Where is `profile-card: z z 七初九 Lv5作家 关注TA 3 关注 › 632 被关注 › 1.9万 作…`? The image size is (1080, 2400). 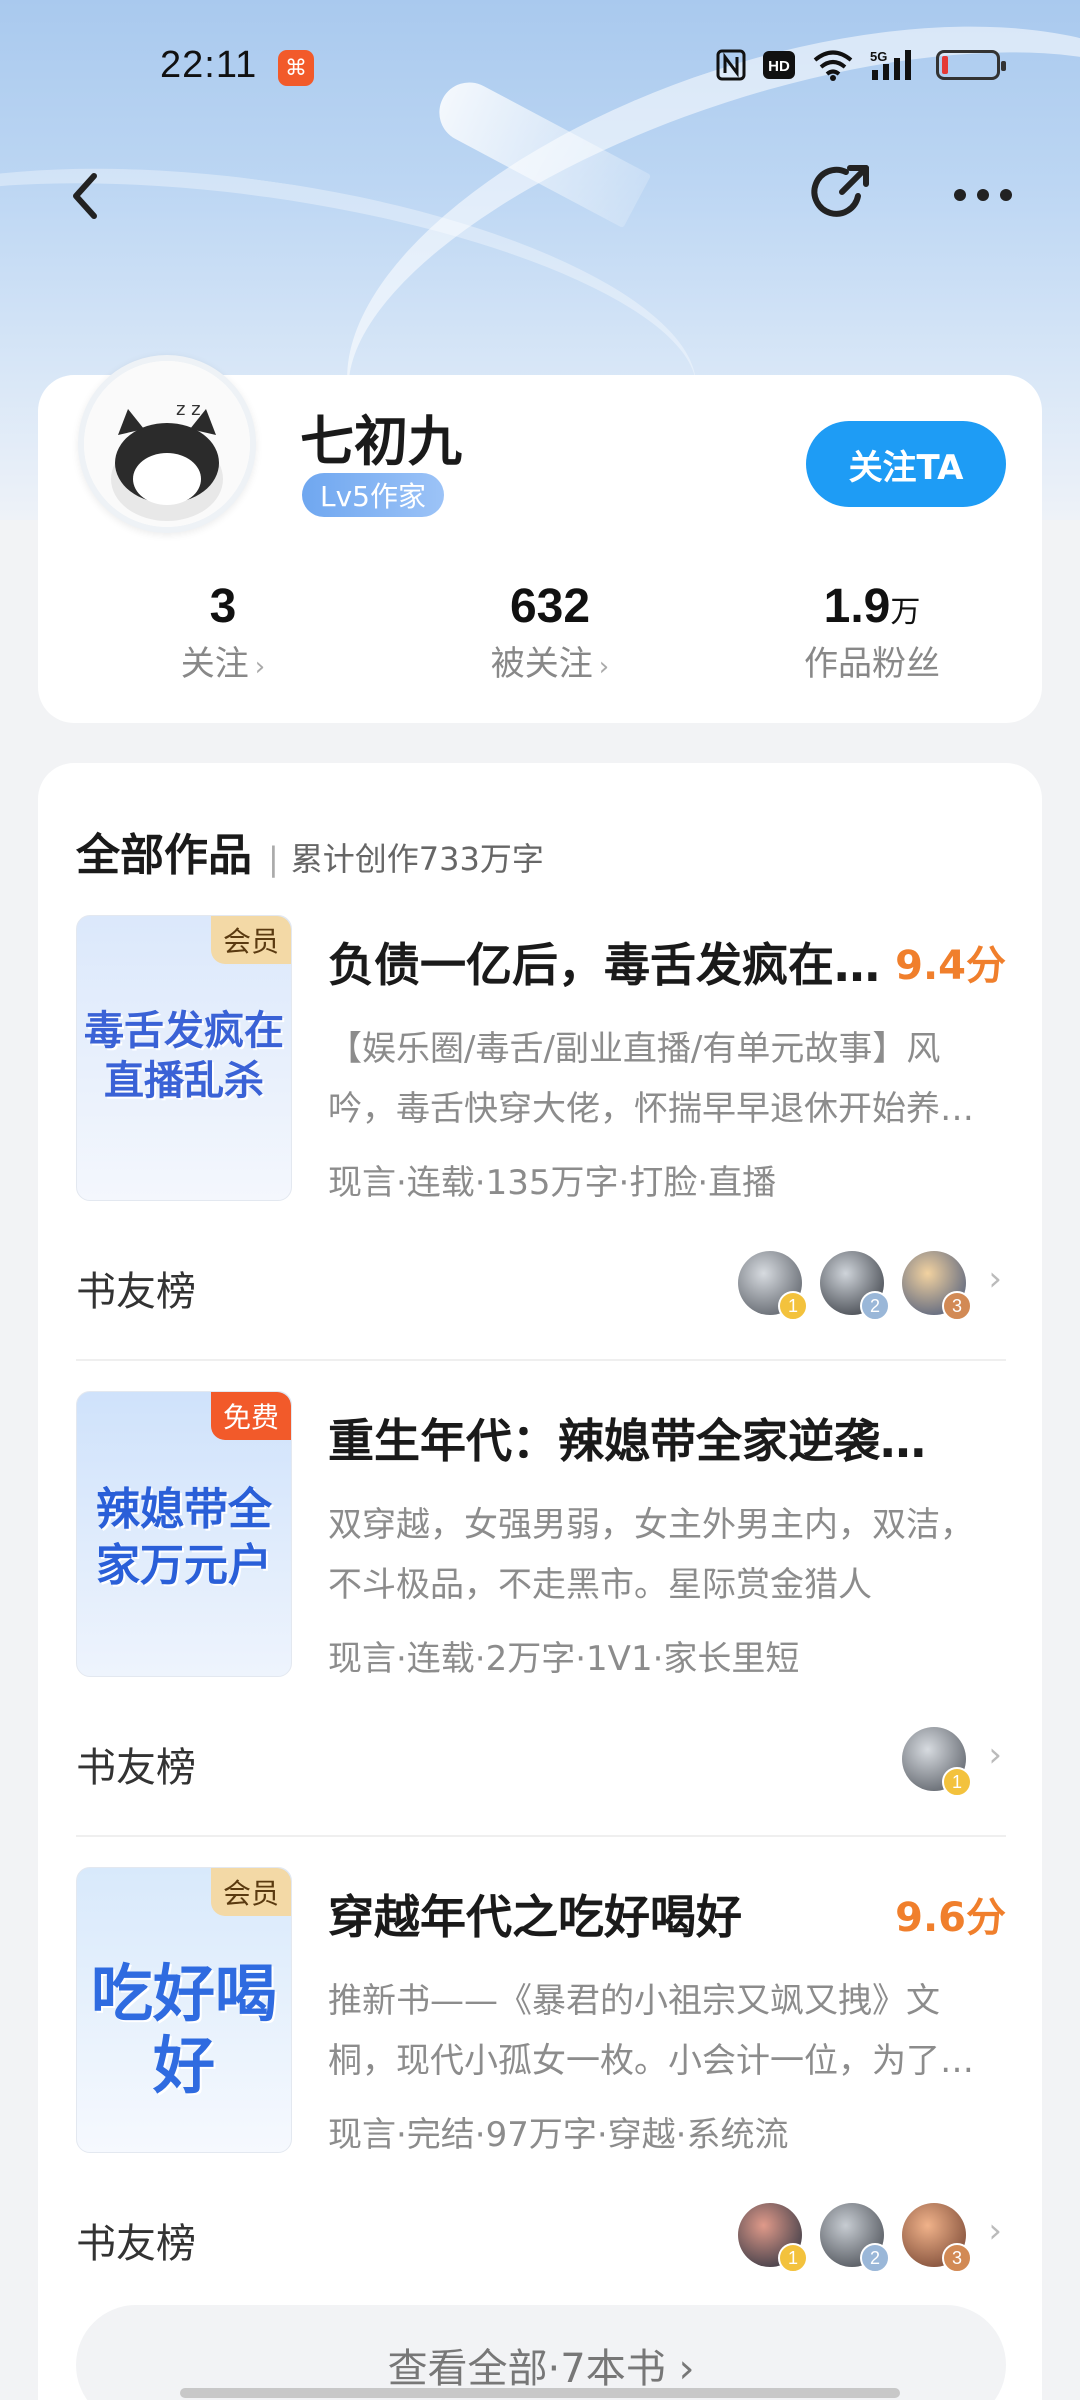
profile-card: z z 七初九 Lv5作家 关注TA 3 关注 › 632 被关注 › 1.9万 作… is located at coordinates (540, 539).